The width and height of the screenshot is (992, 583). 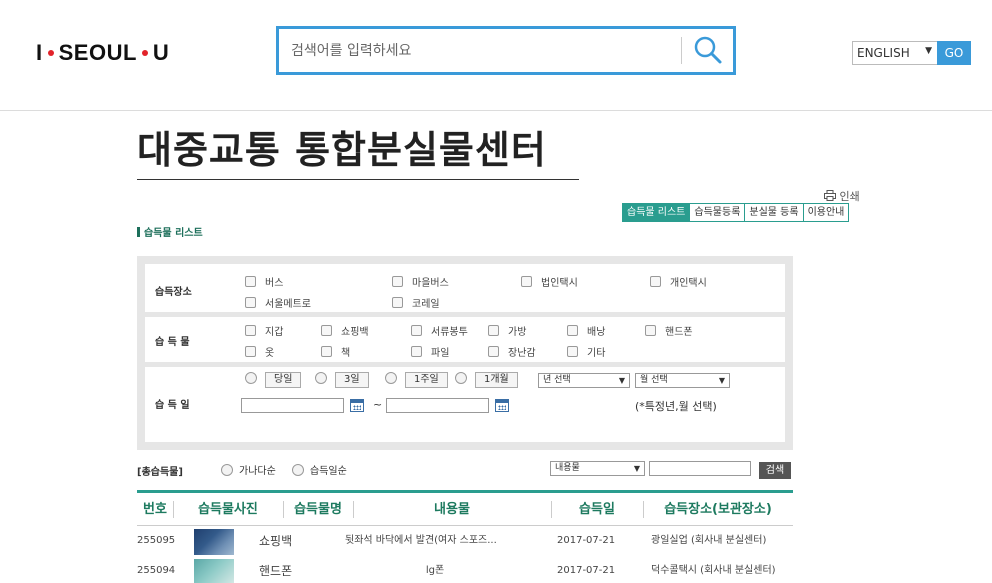 I want to click on period-3days: 3일, so click(x=342, y=380).